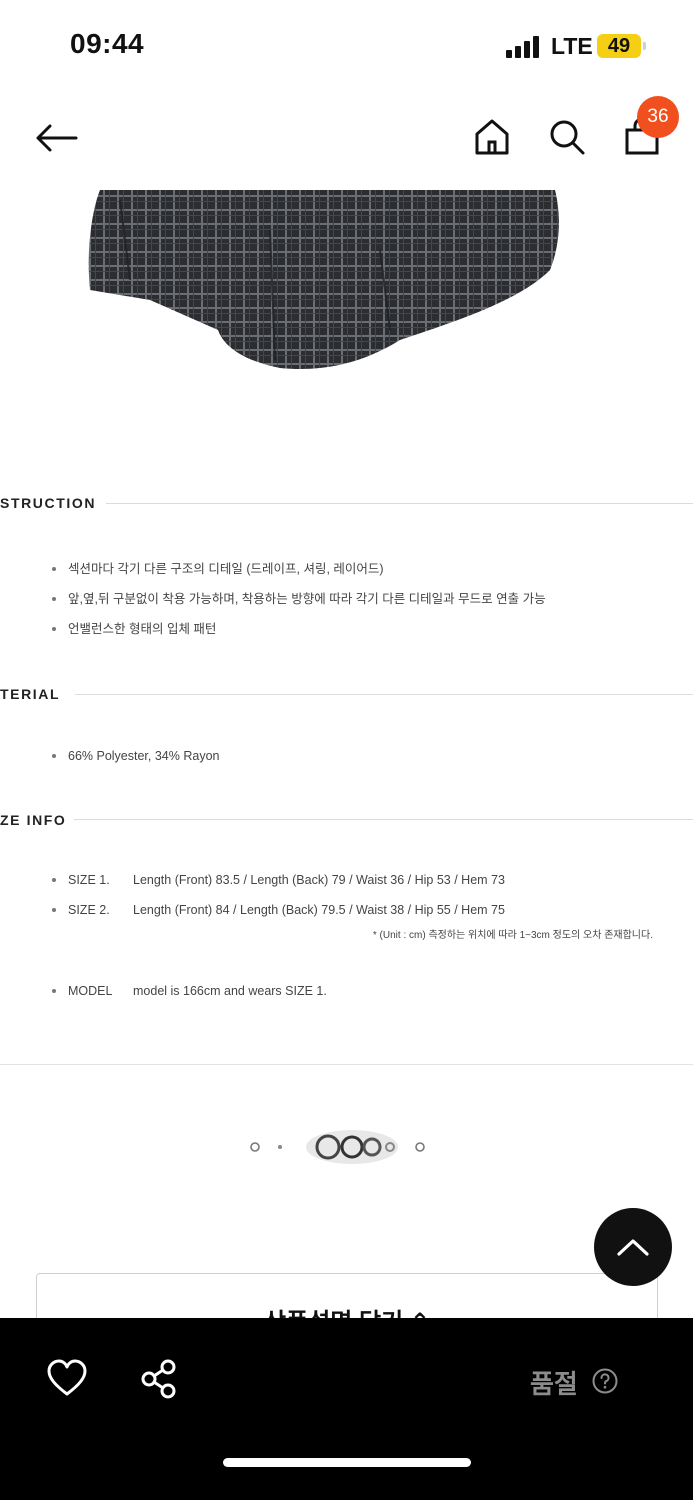 The image size is (693, 1500). I want to click on list-item: 66% Polyester, 34% Rayon, so click(134, 756).